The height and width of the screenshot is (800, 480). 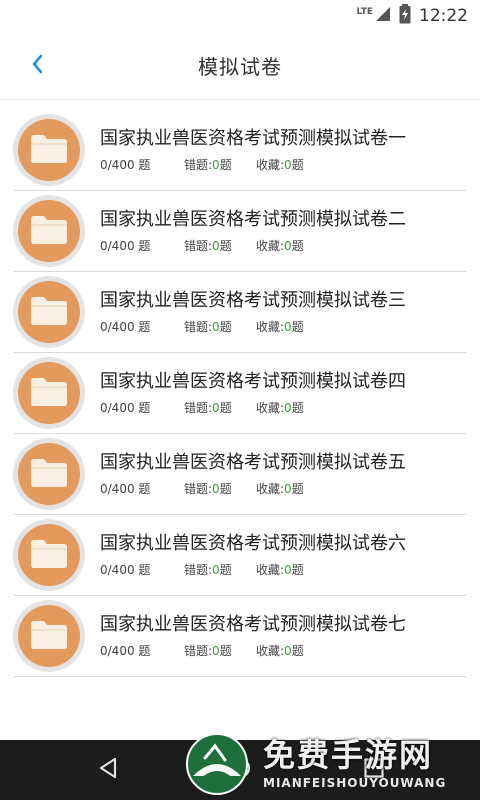 What do you see at coordinates (240, 16) in the screenshot?
I see `status-bar: LTE 12:22` at bounding box center [240, 16].